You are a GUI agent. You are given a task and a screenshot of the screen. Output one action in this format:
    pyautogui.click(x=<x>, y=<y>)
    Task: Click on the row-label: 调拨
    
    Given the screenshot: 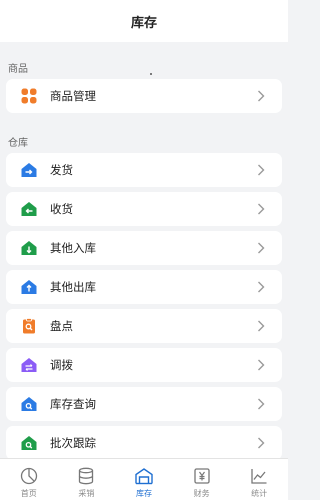 What is the action you would take?
    pyautogui.click(x=61, y=365)
    